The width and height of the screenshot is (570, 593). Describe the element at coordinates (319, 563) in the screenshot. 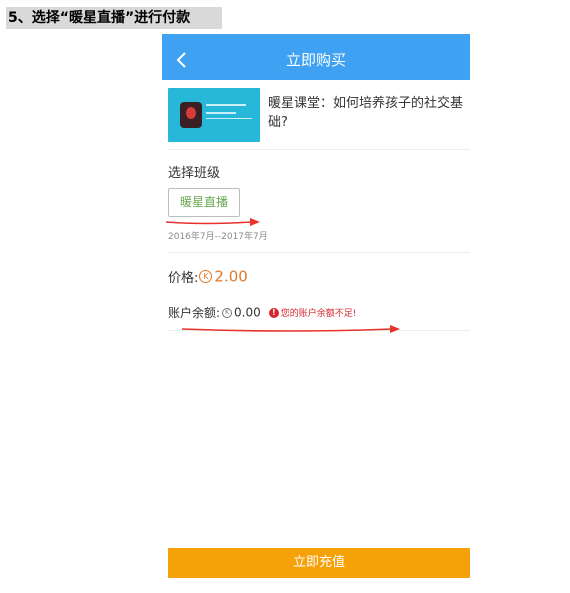

I see `recharge-button: 立即充值` at that location.